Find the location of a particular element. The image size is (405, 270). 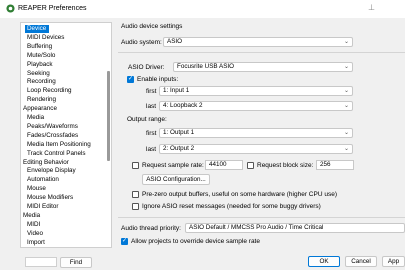

audio-system-select: ASIO ⌄ is located at coordinates (258, 42).